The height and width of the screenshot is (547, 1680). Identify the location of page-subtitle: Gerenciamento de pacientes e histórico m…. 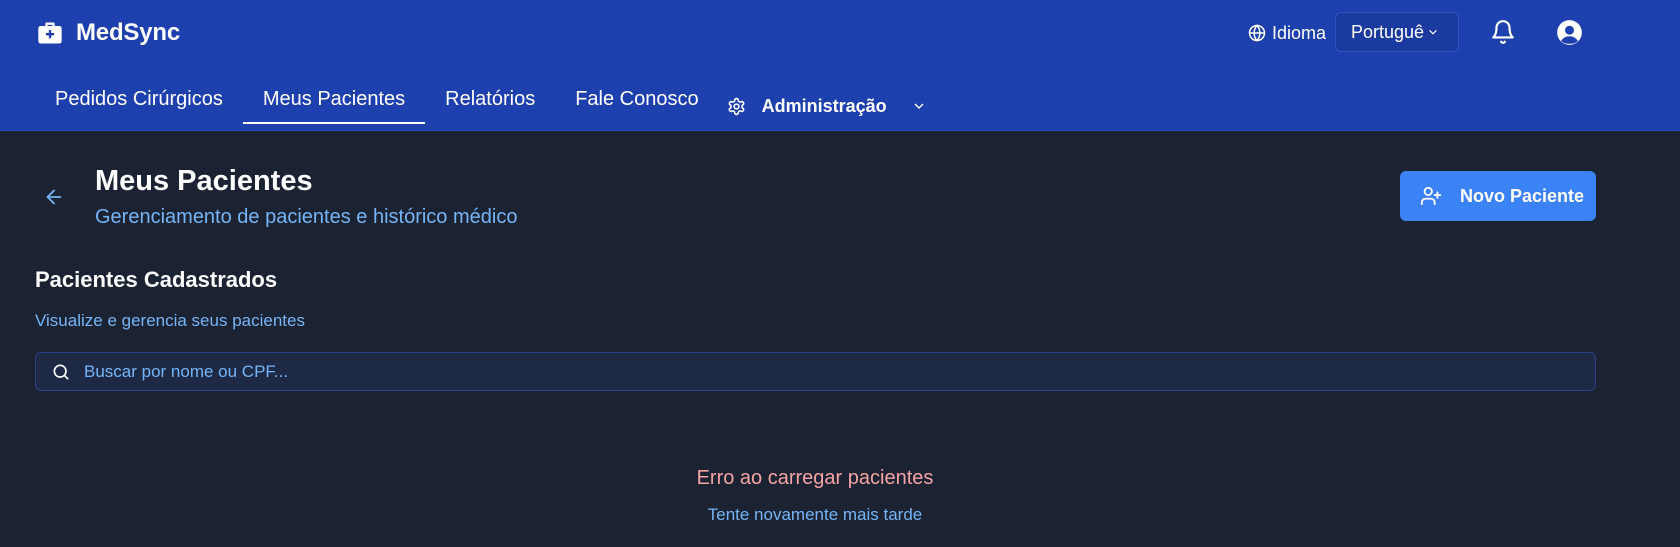
(306, 217).